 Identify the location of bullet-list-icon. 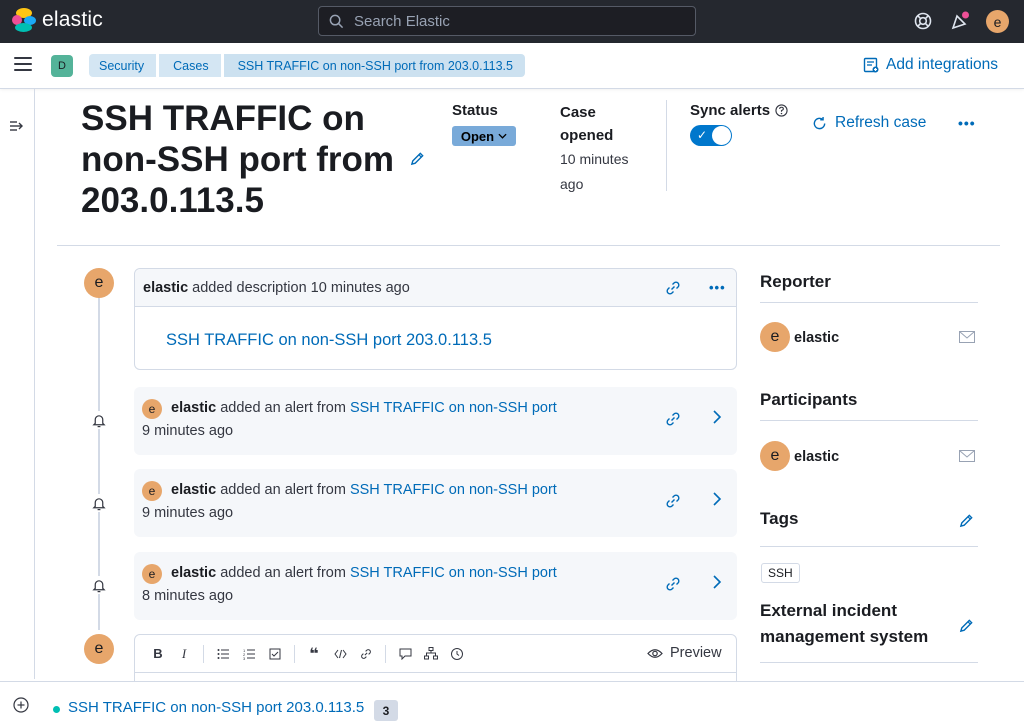
(223, 654).